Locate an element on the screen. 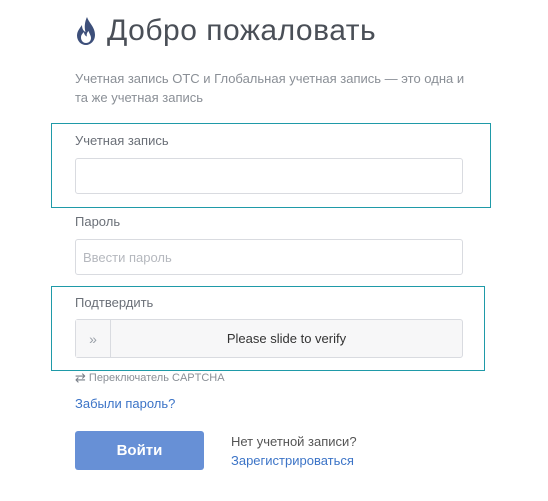 The image size is (548, 501). login-button: Войти is located at coordinates (139, 450).